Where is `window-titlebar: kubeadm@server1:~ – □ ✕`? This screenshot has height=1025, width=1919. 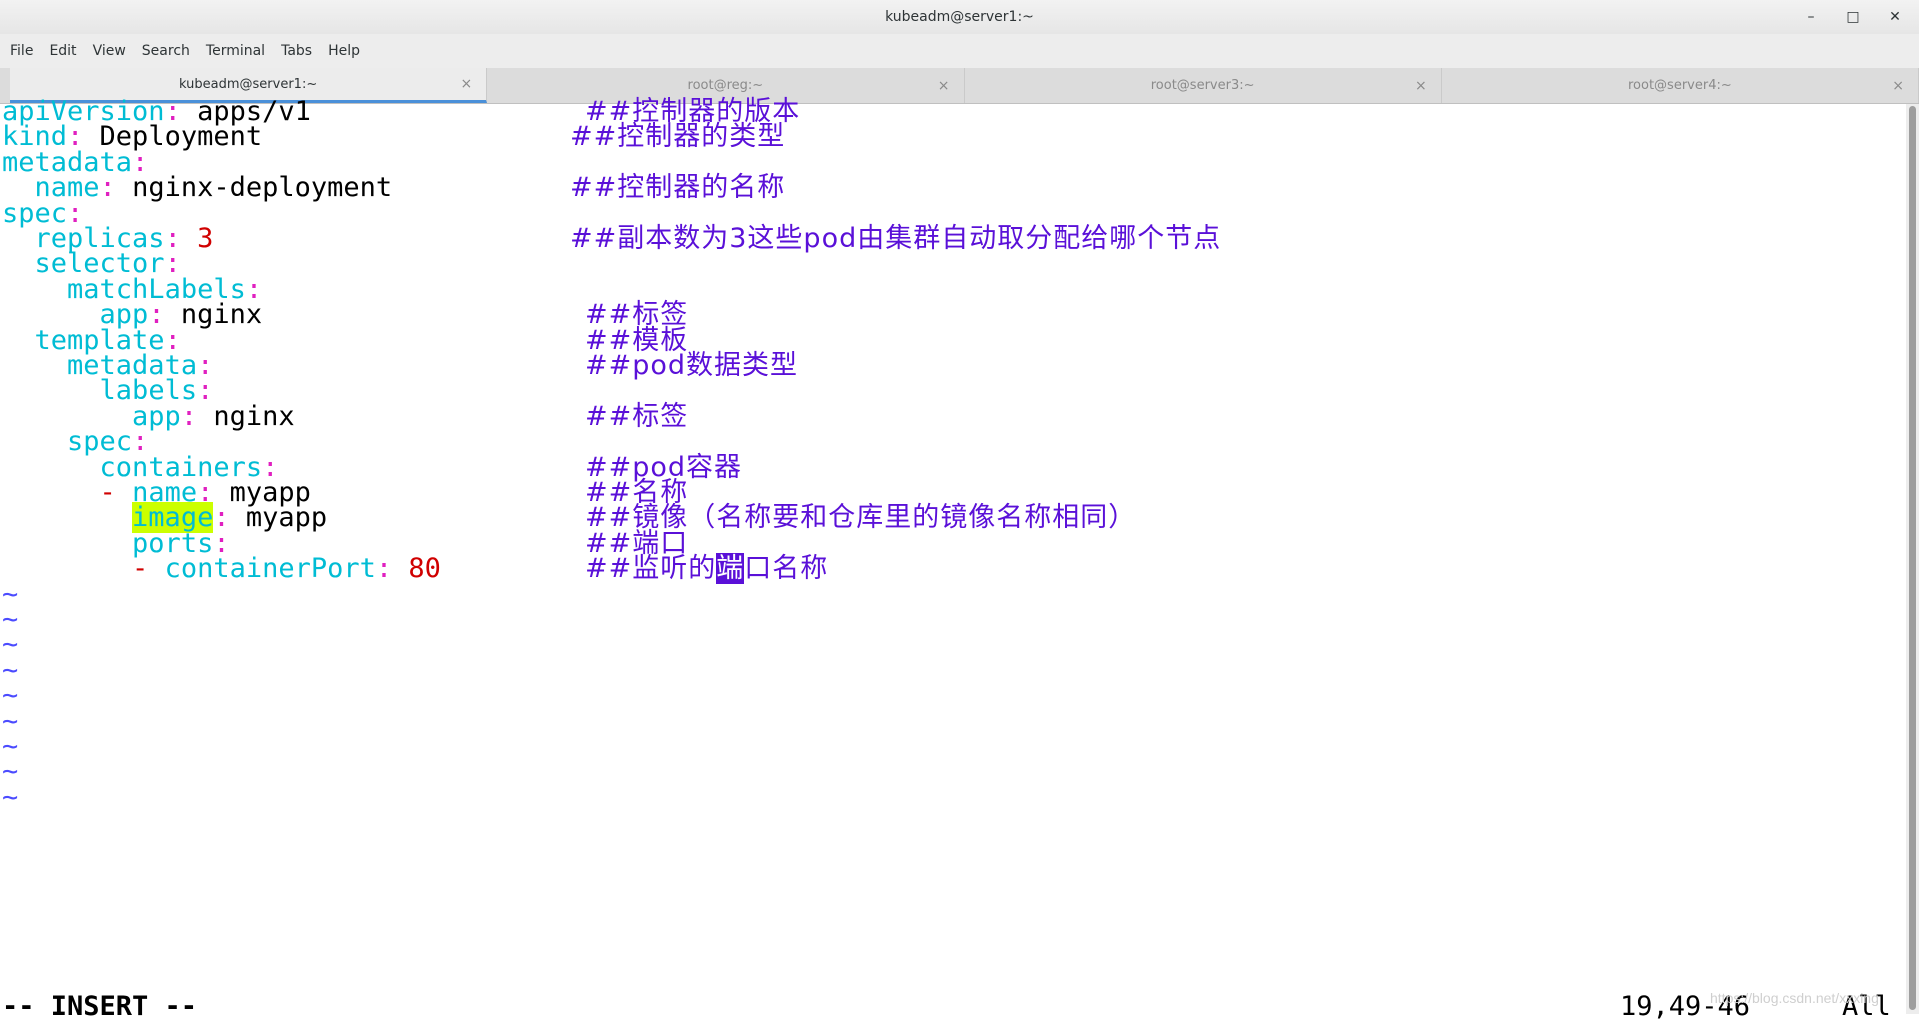
window-titlebar: kubeadm@server1:~ – □ ✕ is located at coordinates (959, 17).